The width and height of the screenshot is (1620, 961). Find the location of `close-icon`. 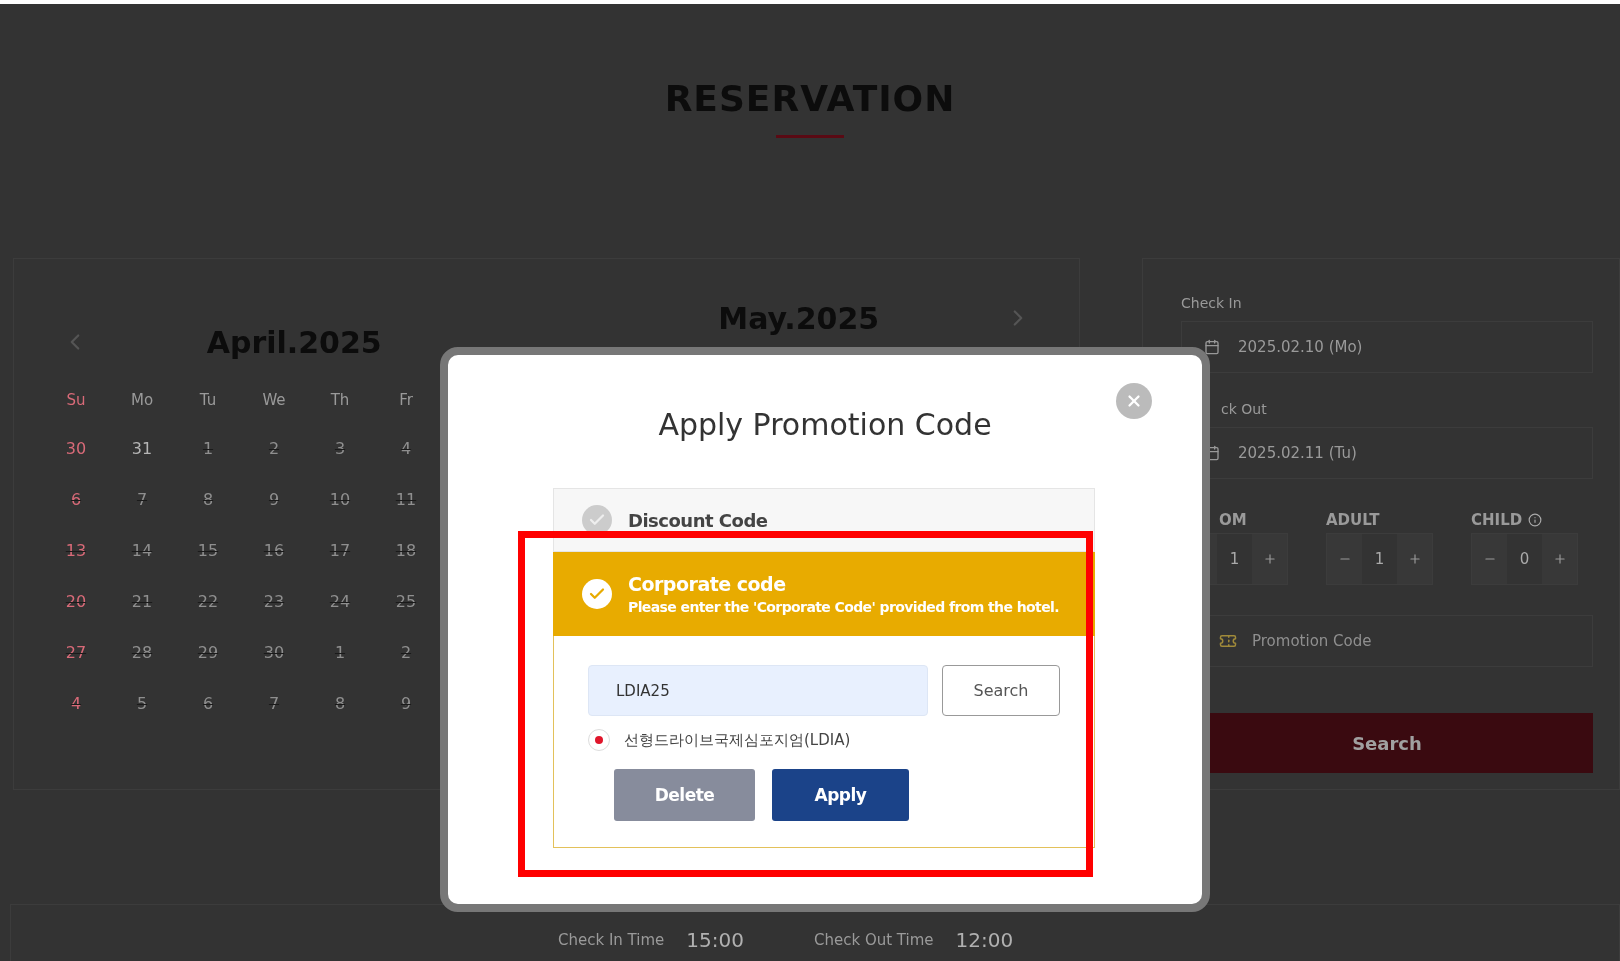

close-icon is located at coordinates (1134, 401).